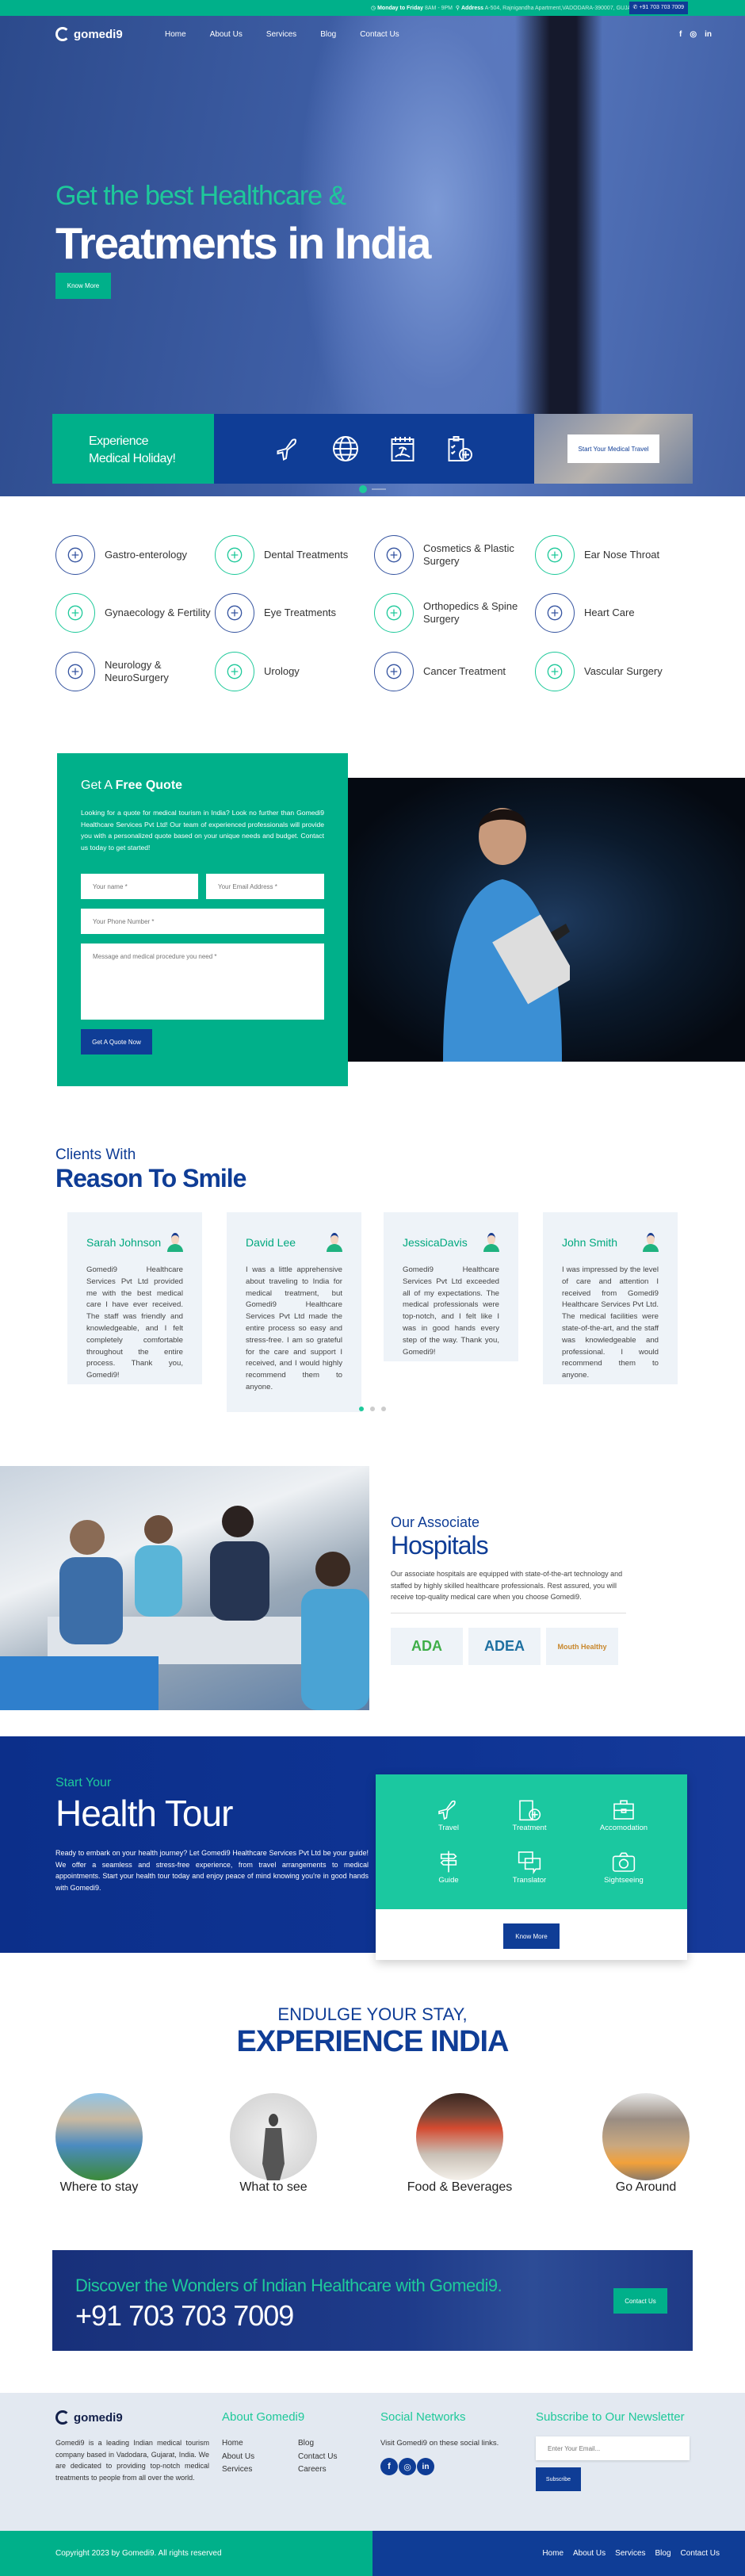 This screenshot has width=745, height=2576. Describe the element at coordinates (184, 1588) in the screenshot. I see `meeting-image` at that location.